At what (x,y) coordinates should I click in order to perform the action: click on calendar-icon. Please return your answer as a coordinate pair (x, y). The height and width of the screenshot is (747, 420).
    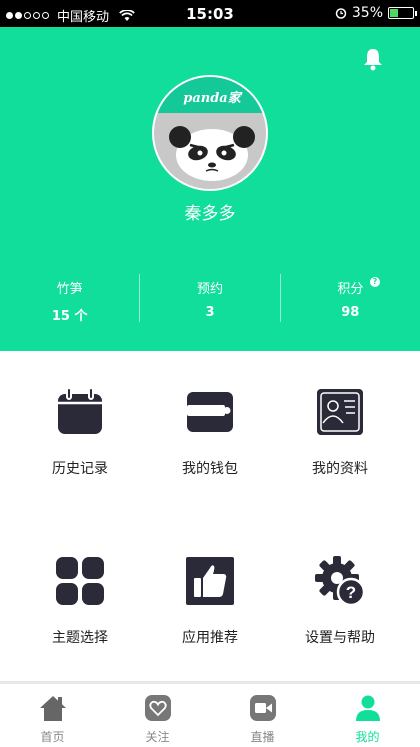
    Looking at the image, I should click on (80, 410).